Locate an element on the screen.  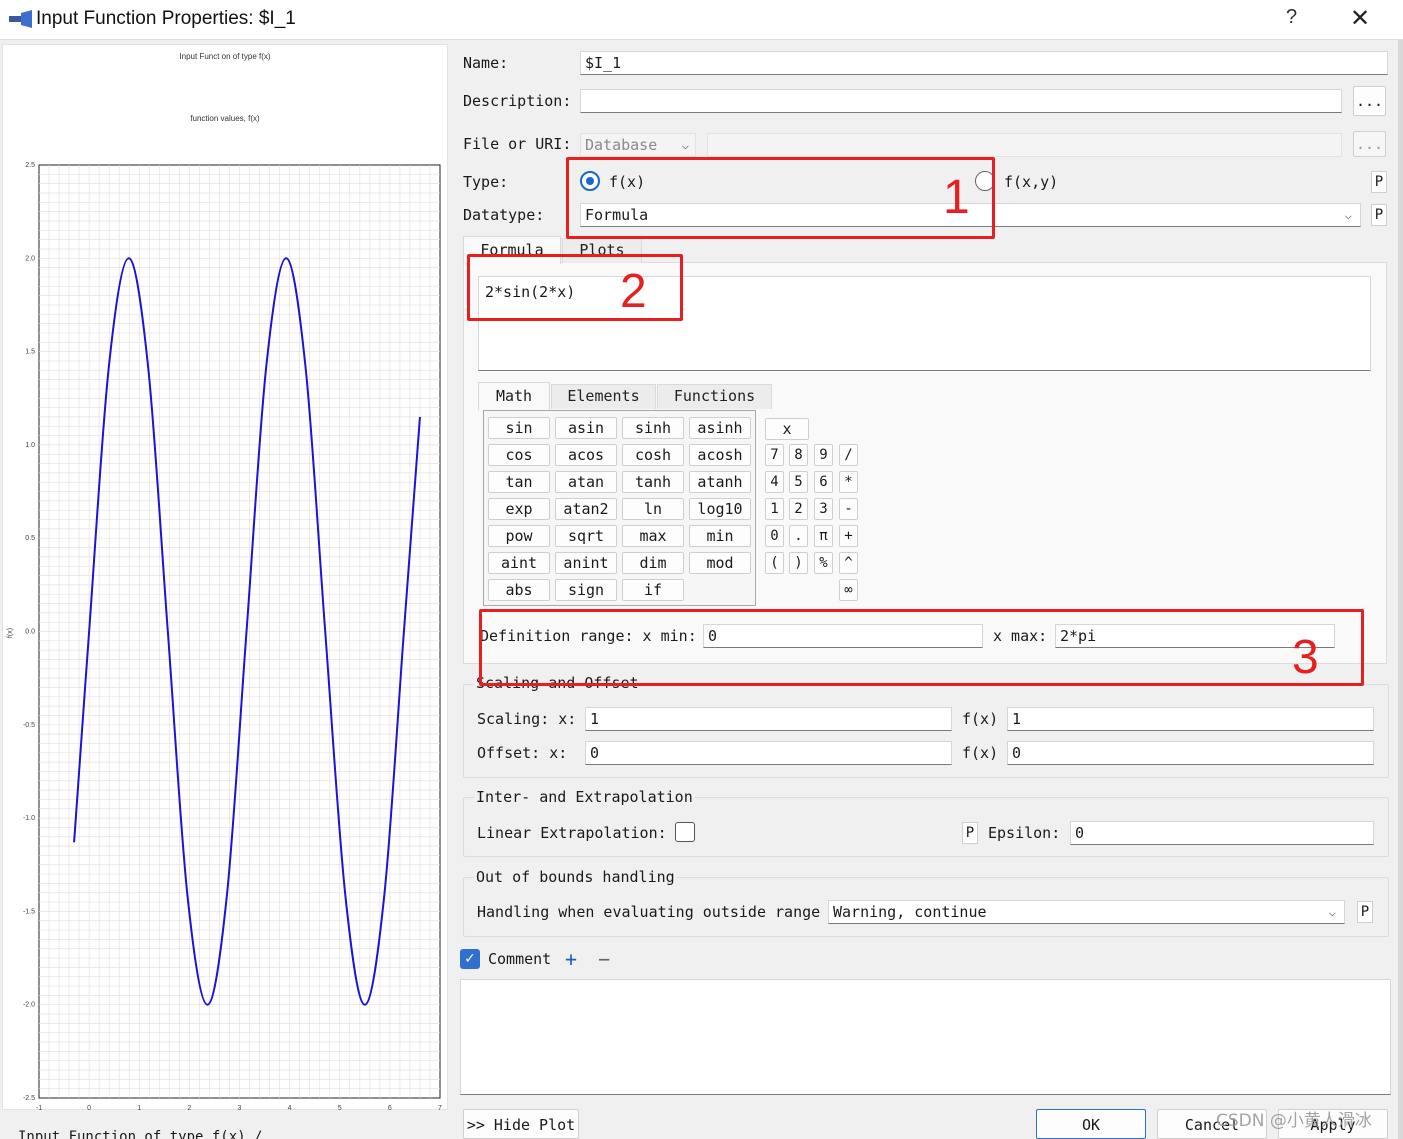
func-tanh-button: tanh is located at coordinates (653, 482).